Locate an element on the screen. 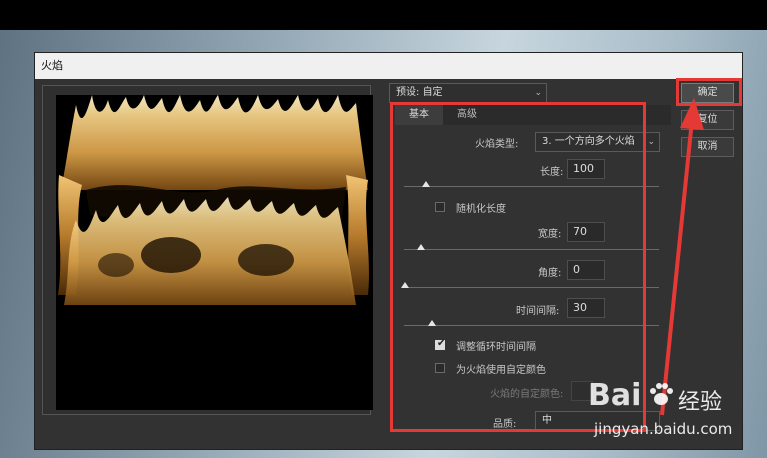 The height and width of the screenshot is (458, 767). preset-value: 自定 is located at coordinates (432, 92).